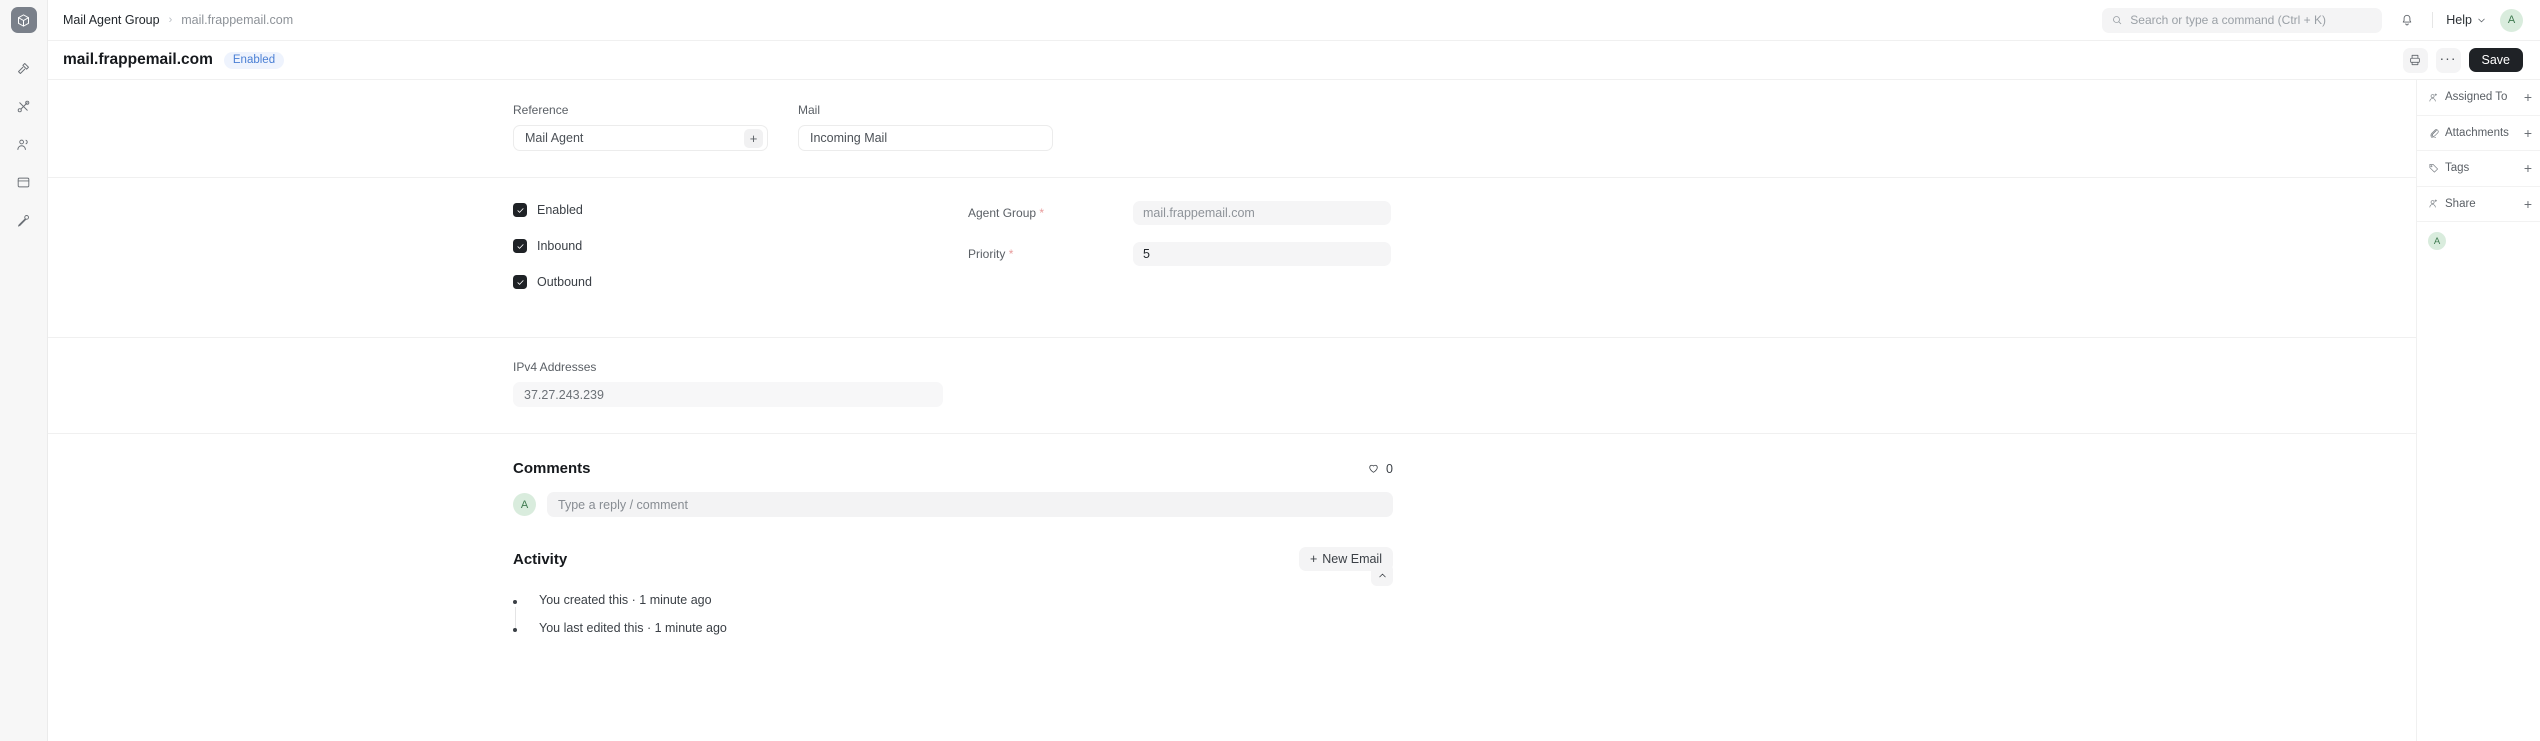  Describe the element at coordinates (2495, 60) in the screenshot. I see `save-button: Save` at that location.